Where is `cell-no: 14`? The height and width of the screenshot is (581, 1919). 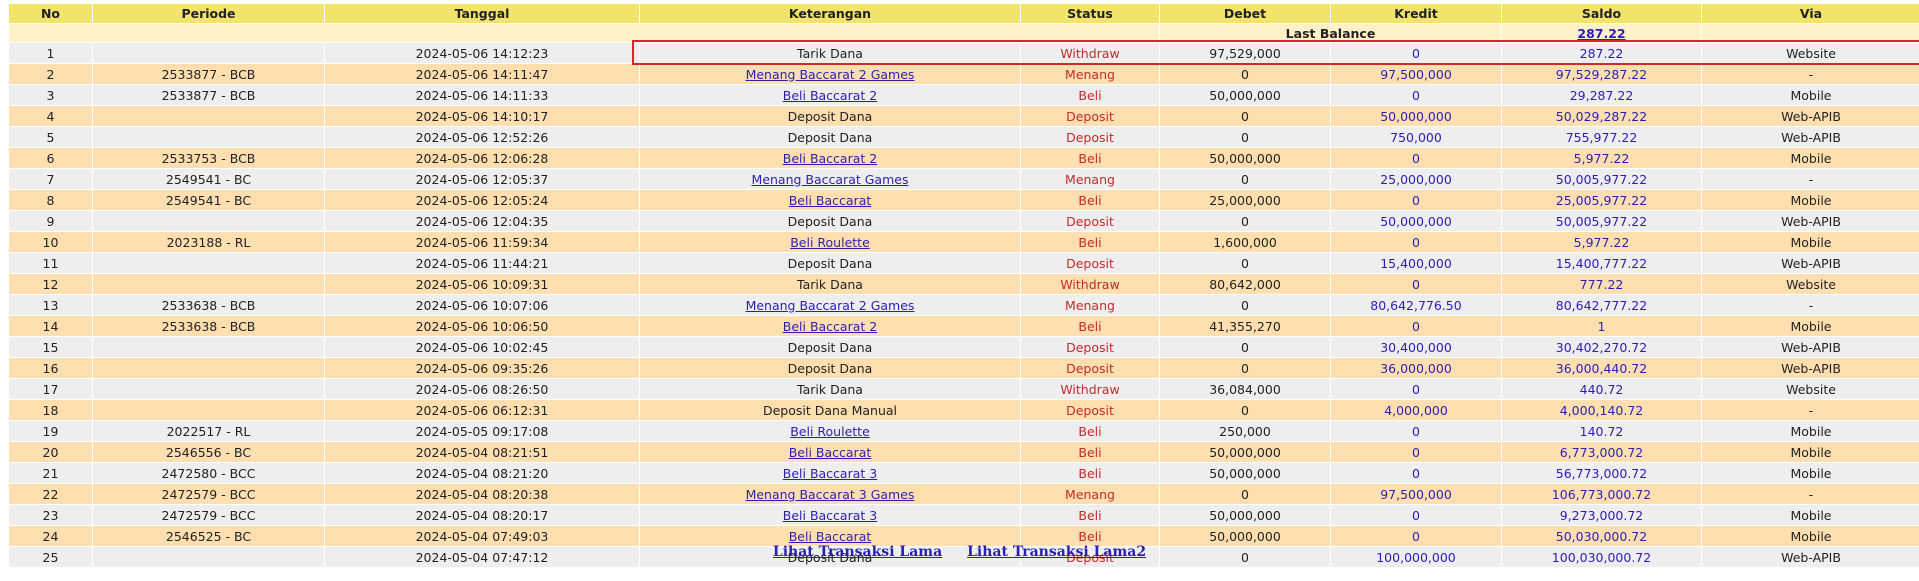
cell-no: 14 is located at coordinates (50, 326).